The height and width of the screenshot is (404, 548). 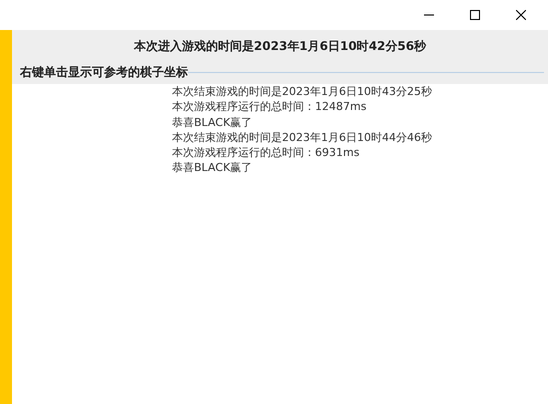 What do you see at coordinates (265, 152) in the screenshot?
I see `log-line: 本次游戏程序运行的总时间：6931ms` at bounding box center [265, 152].